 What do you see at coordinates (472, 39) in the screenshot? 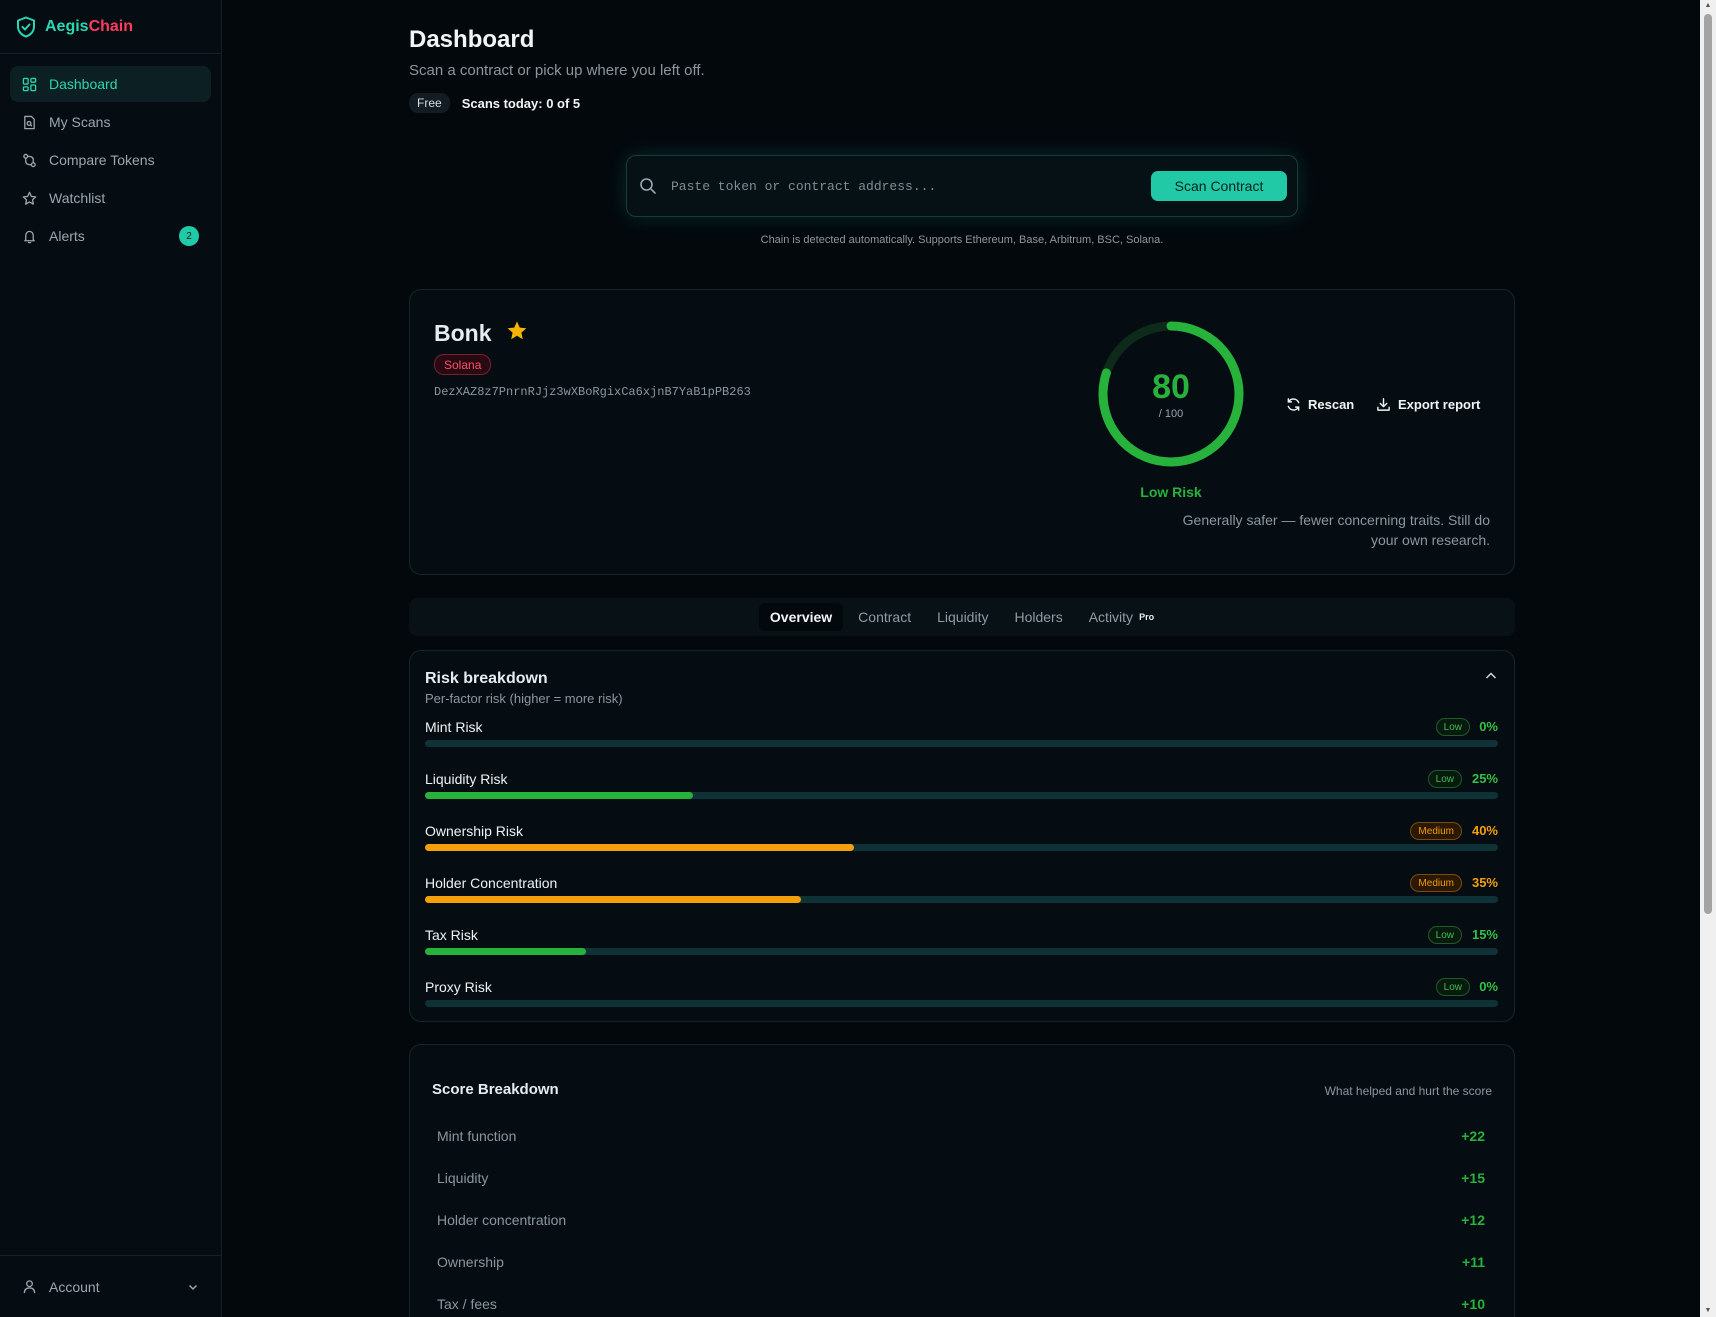
I see `page-title: Dashboard` at bounding box center [472, 39].